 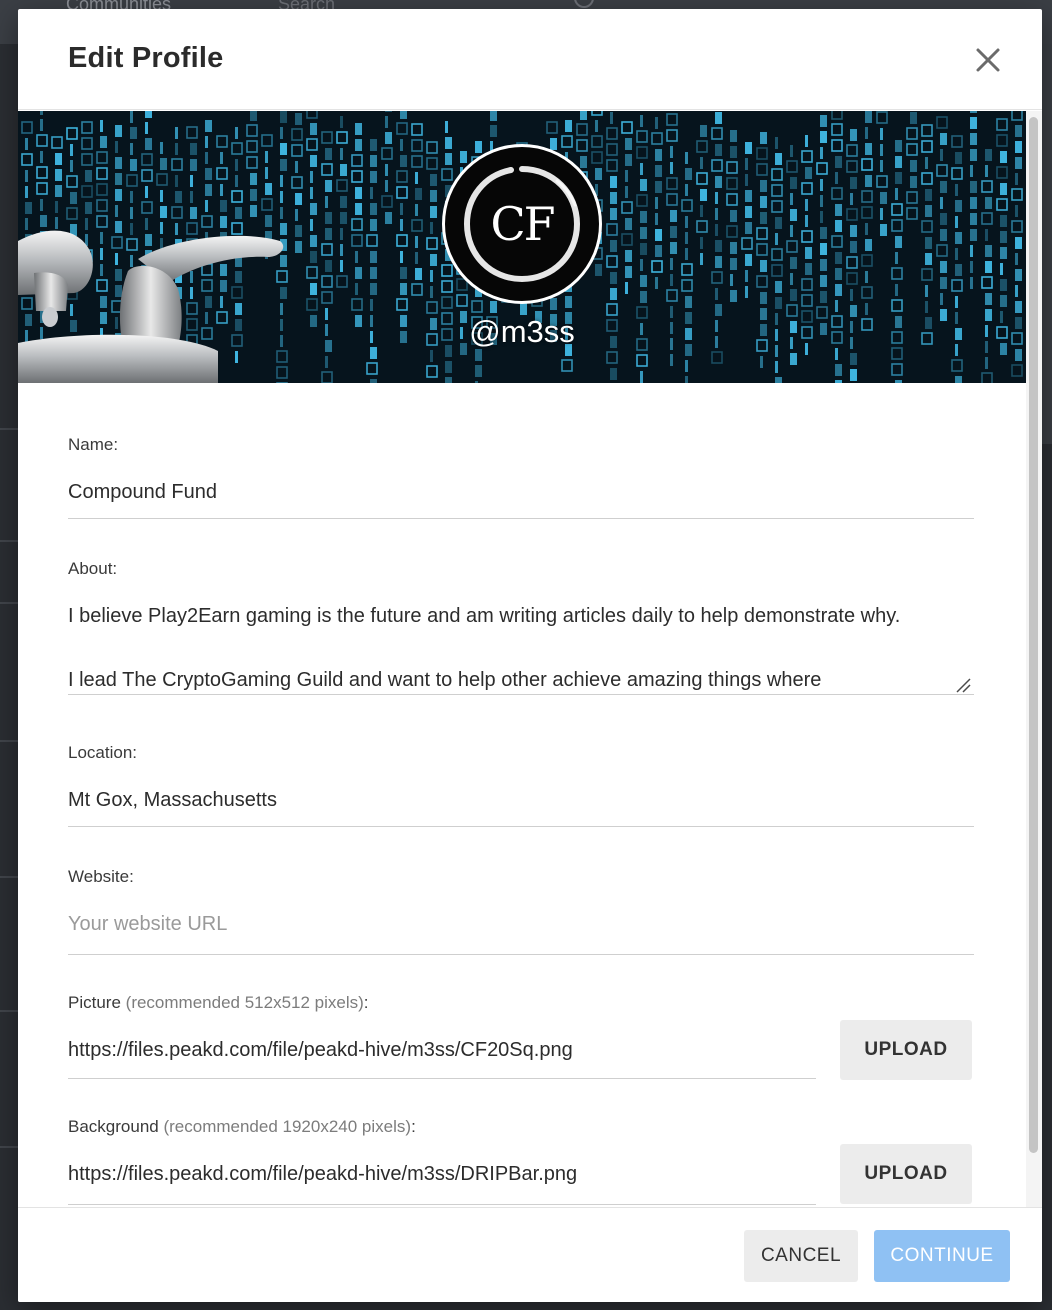 I want to click on close-icon, so click(x=988, y=60).